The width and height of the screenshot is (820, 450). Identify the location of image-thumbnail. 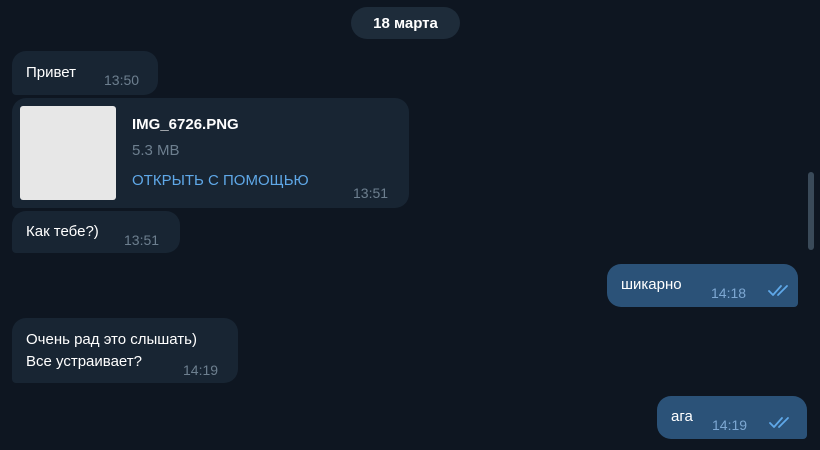
(68, 153).